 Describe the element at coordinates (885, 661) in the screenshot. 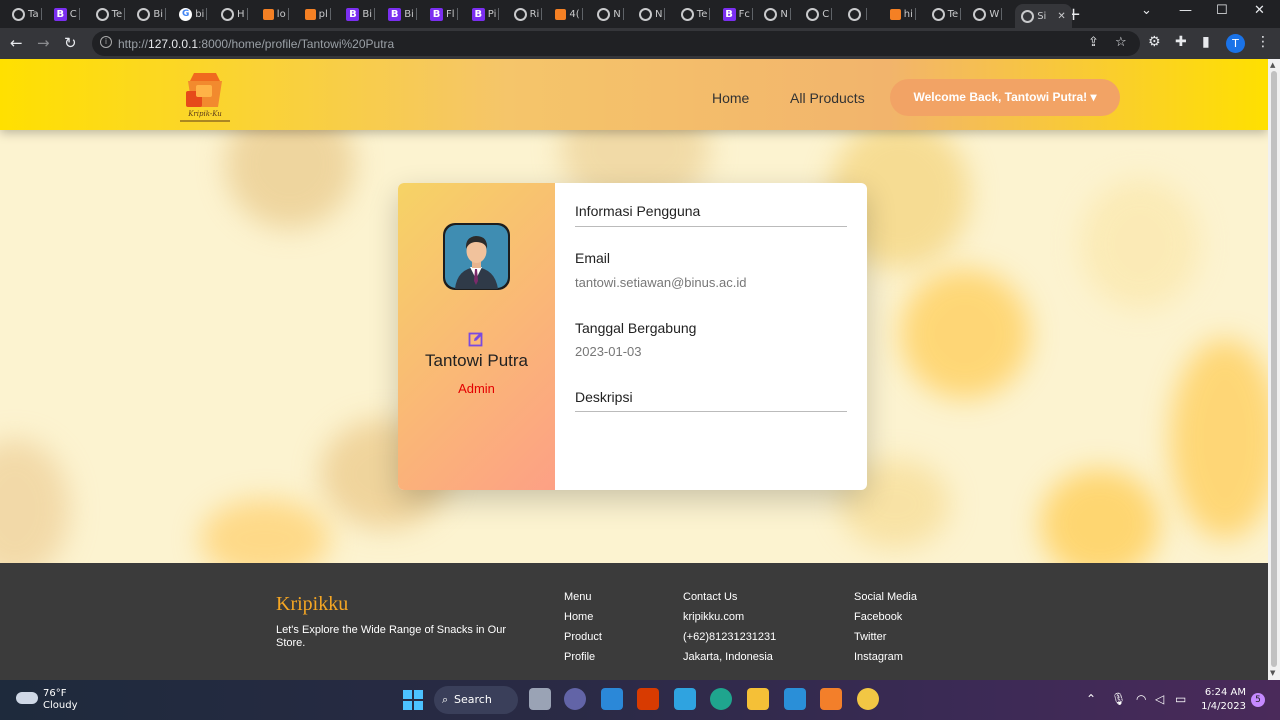

I see `footer-link-instagram: Instagram` at that location.